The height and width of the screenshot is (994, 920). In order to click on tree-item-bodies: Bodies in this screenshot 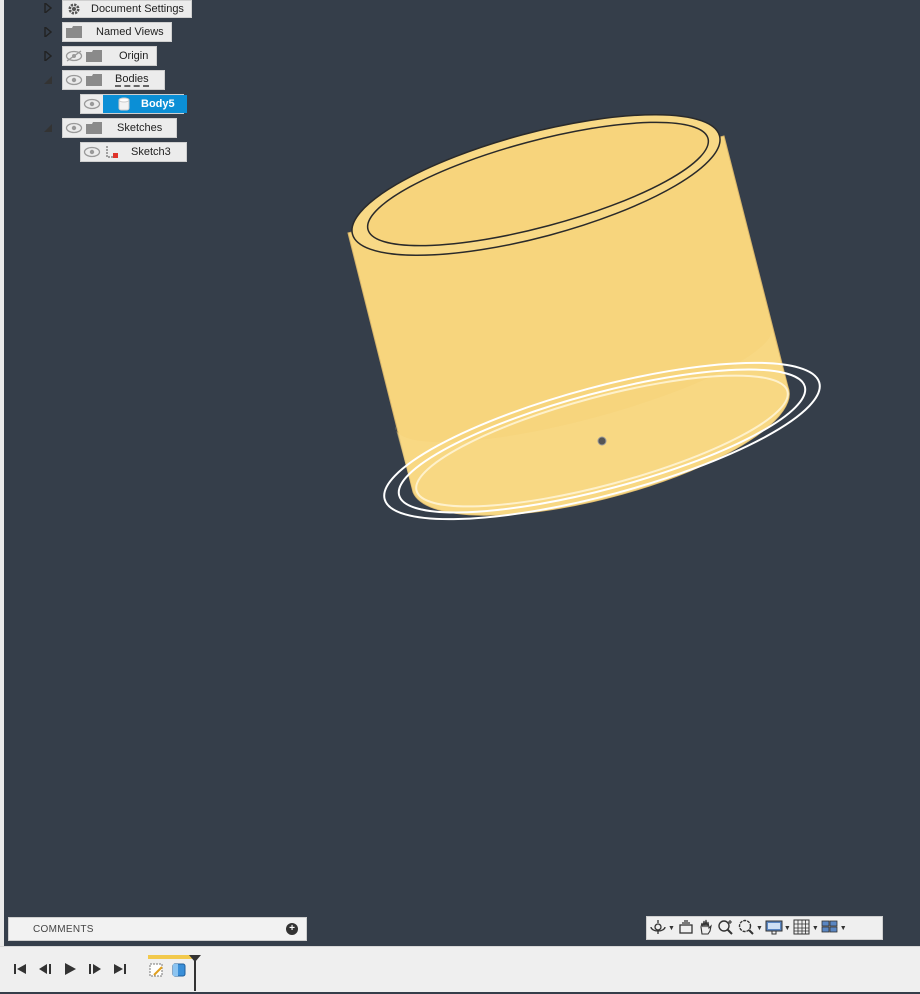, I will do `click(113, 80)`.